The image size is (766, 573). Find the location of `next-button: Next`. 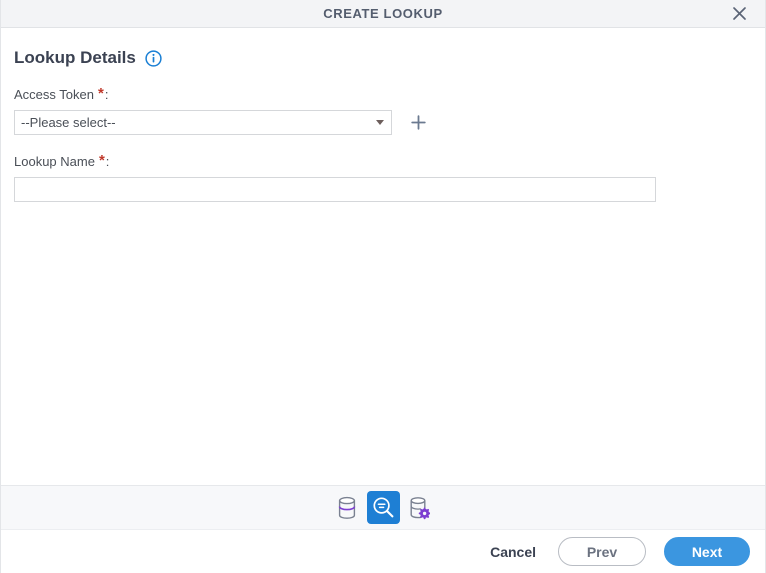

next-button: Next is located at coordinates (707, 551).